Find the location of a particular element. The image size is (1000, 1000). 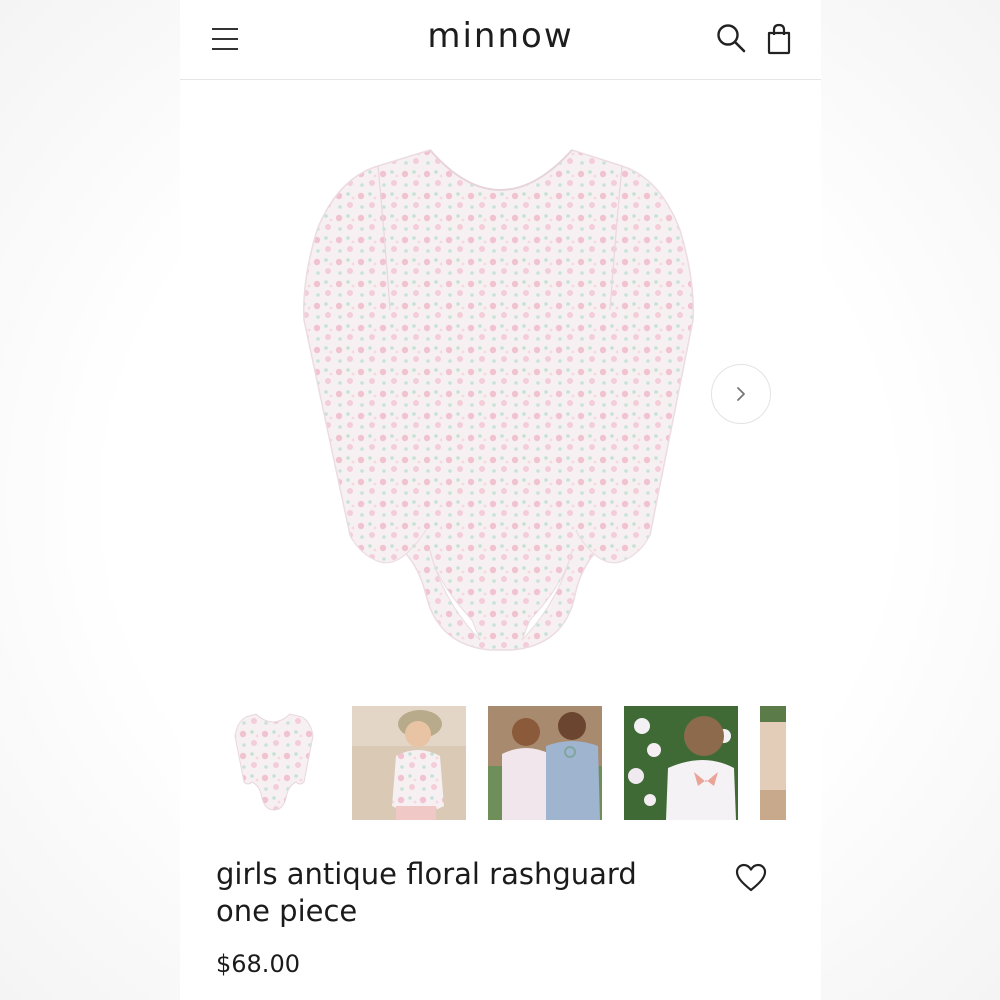

product-price: $68.00 is located at coordinates (258, 964).